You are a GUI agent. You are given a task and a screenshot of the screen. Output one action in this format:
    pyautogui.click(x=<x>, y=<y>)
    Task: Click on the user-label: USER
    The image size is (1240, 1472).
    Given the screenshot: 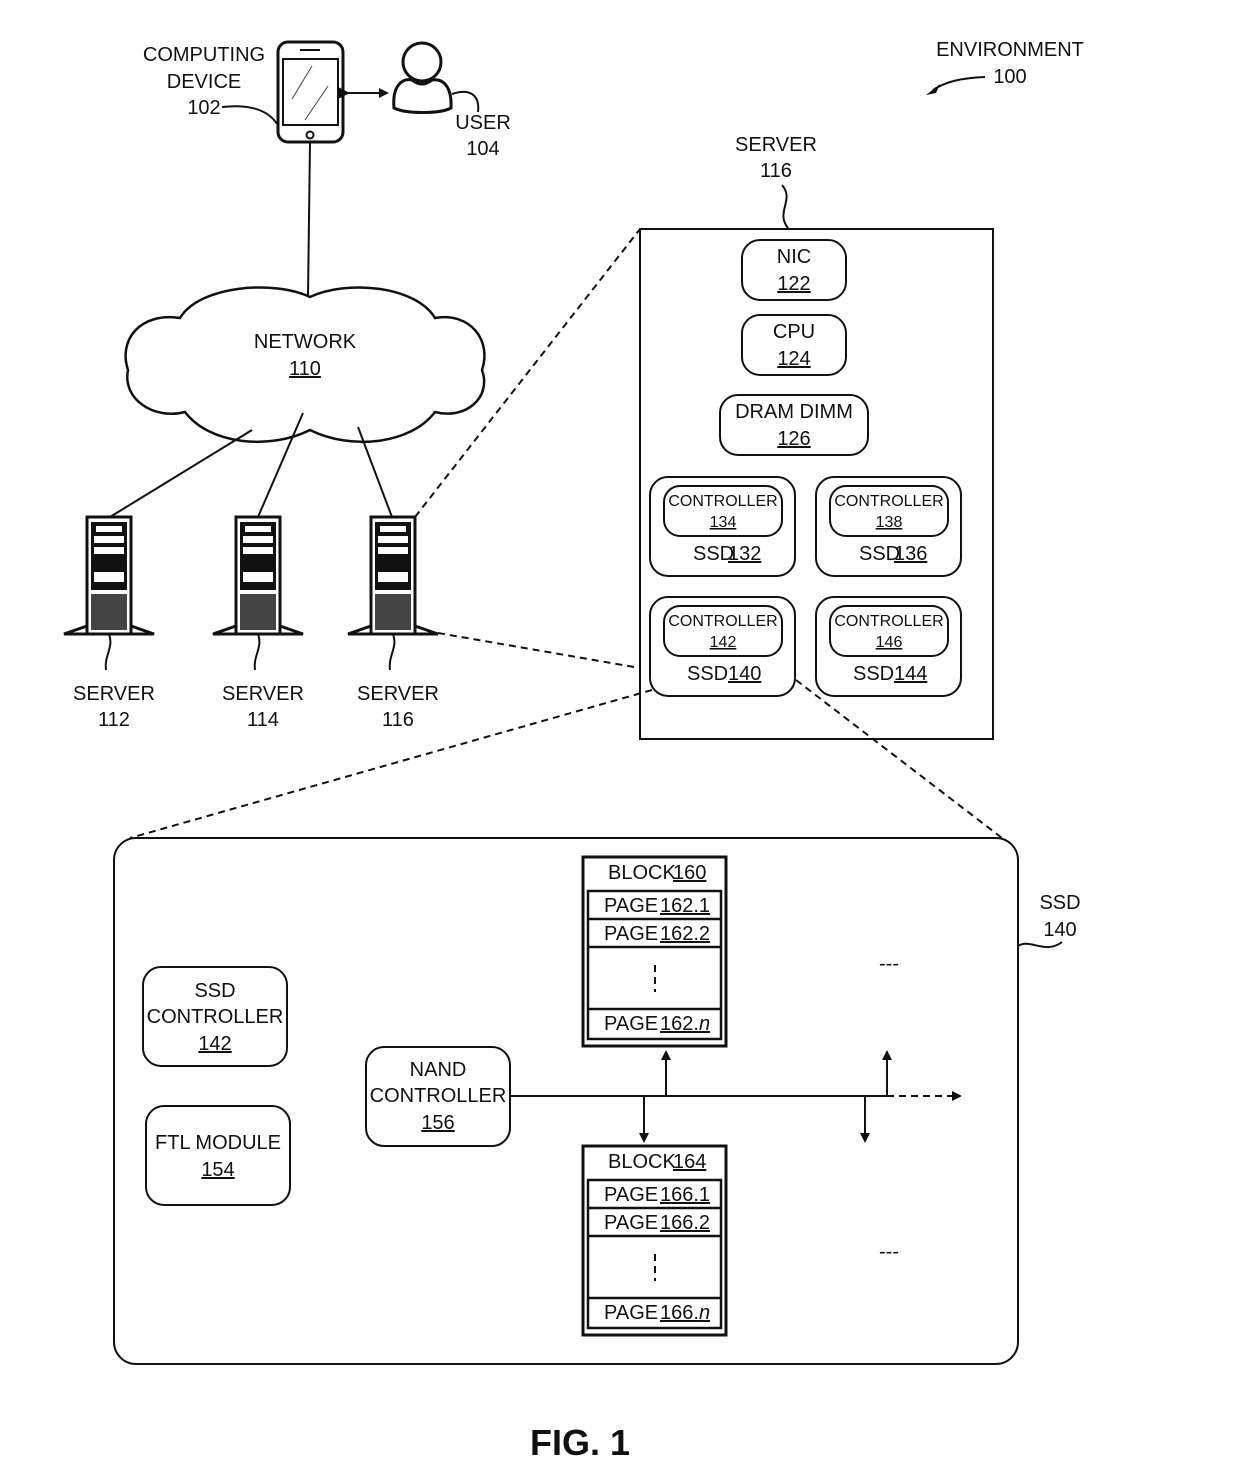 What is the action you would take?
    pyautogui.click(x=483, y=123)
    